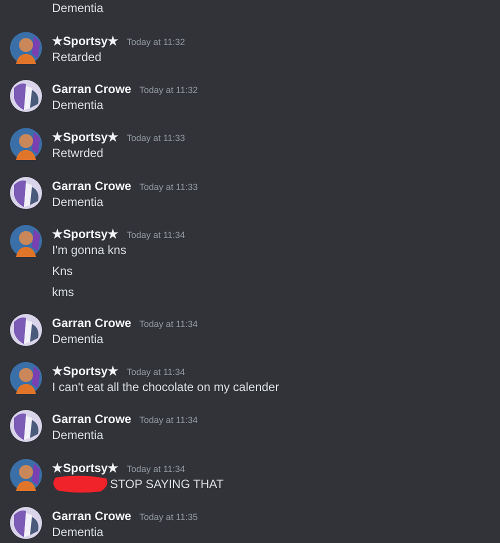  I want to click on message-text: kms, so click(63, 292).